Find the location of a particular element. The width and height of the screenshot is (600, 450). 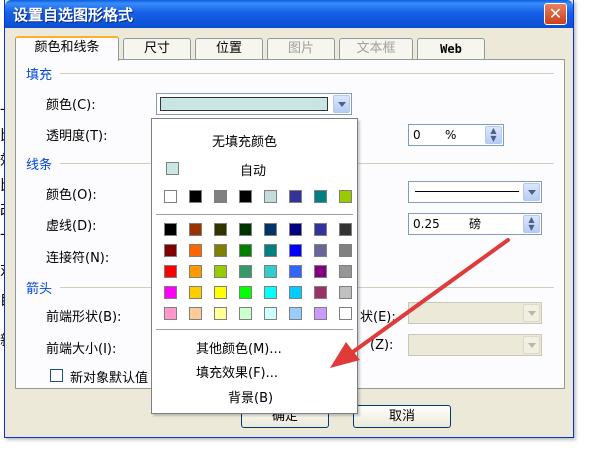

line-style-dropdown is located at coordinates (475, 192).